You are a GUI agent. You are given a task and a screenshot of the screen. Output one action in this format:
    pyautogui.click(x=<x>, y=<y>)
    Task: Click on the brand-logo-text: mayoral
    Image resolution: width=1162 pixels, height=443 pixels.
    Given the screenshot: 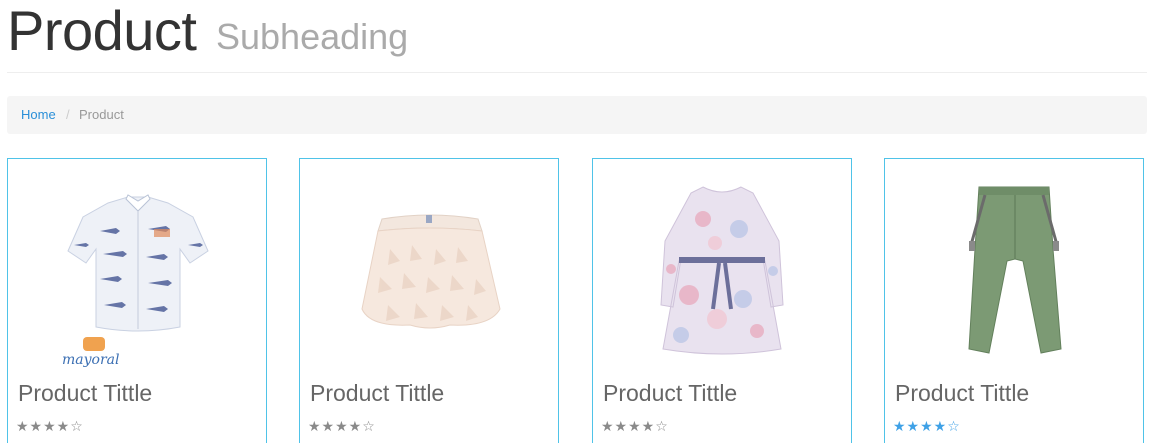 What is the action you would take?
    pyautogui.click(x=90, y=360)
    